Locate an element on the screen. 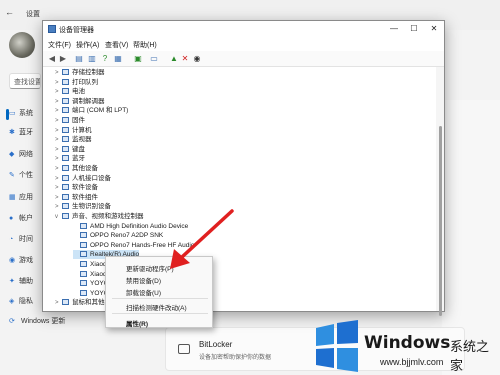  title-bar: 设备管理器 — ☐ ✕ is located at coordinates (243, 29).